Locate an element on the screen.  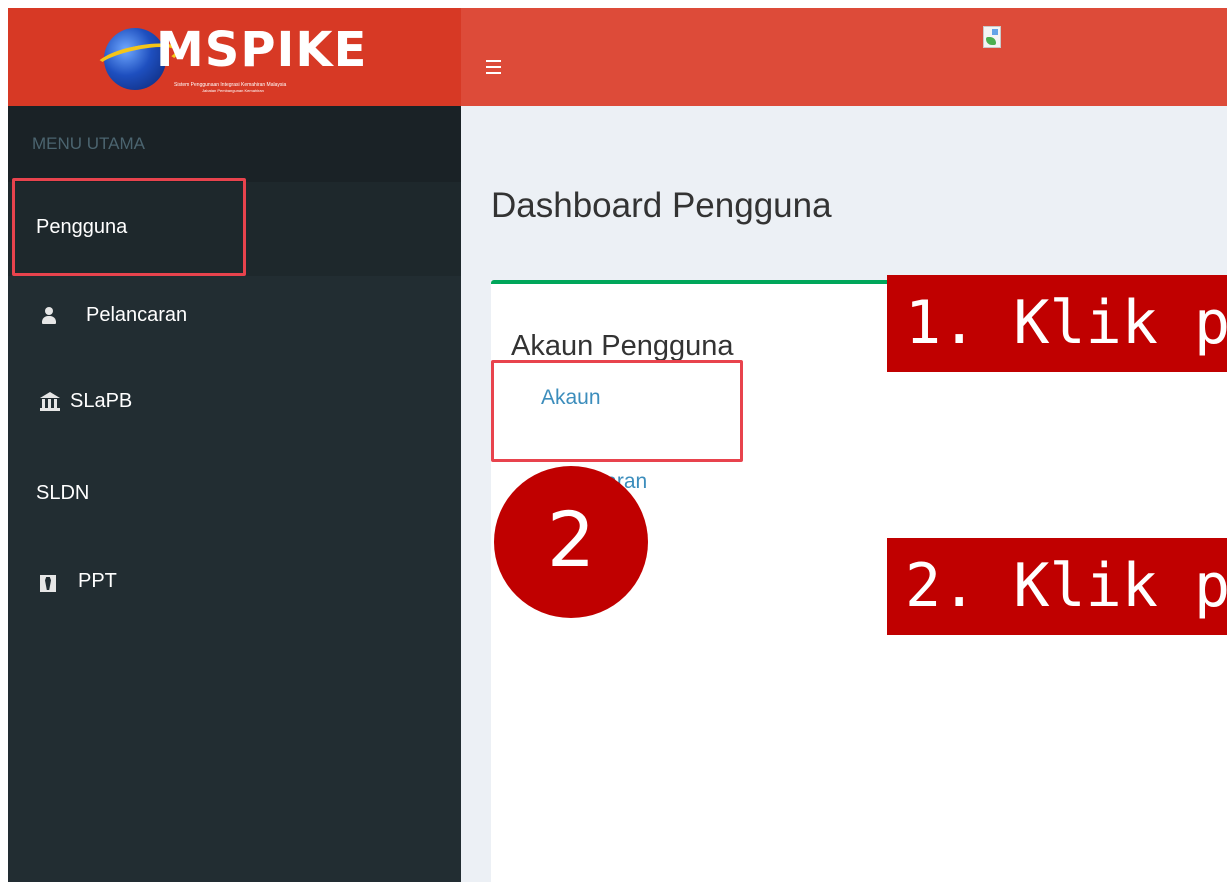
step-number-badge: 2 is located at coordinates (571, 542).